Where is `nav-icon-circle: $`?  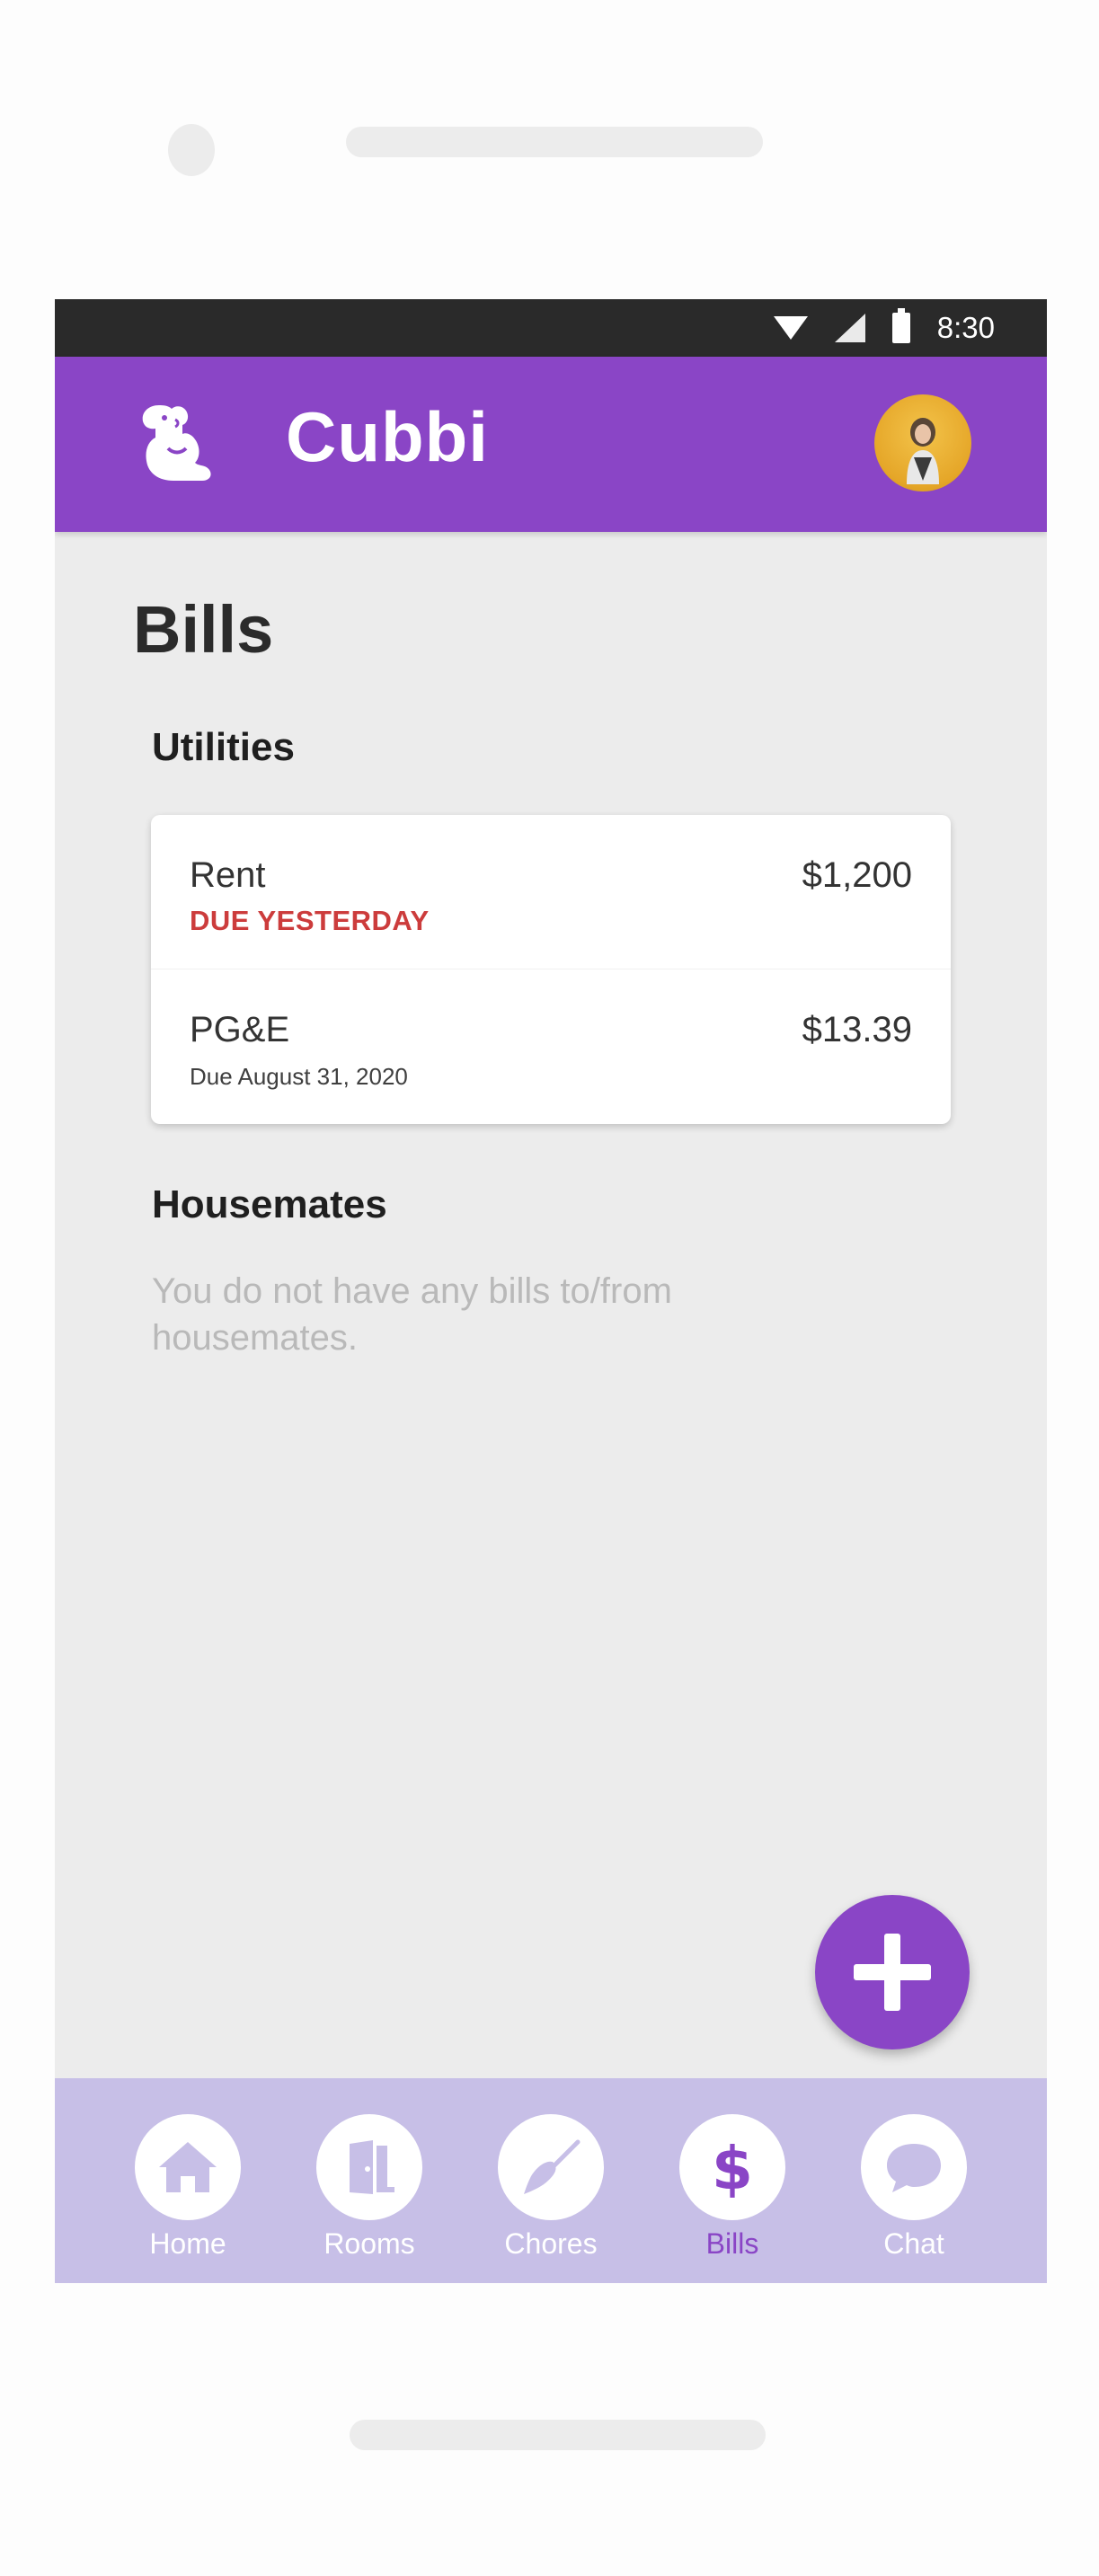 nav-icon-circle: $ is located at coordinates (732, 2167).